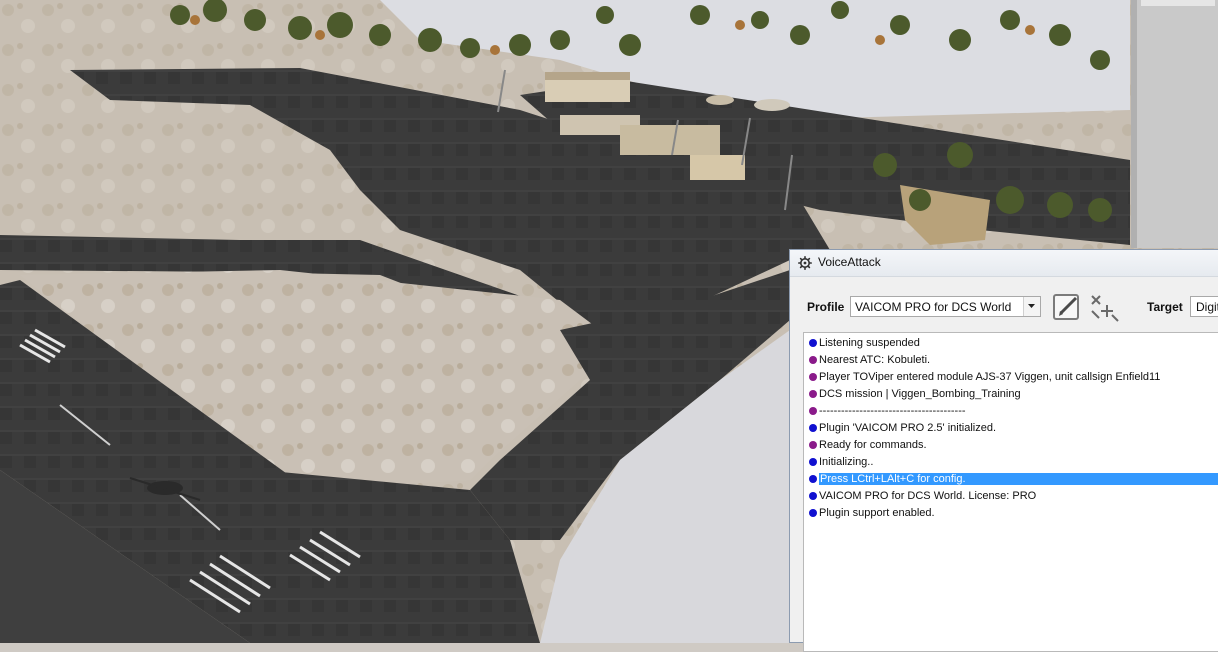  I want to click on target-dropdown: Digit, so click(1204, 306).